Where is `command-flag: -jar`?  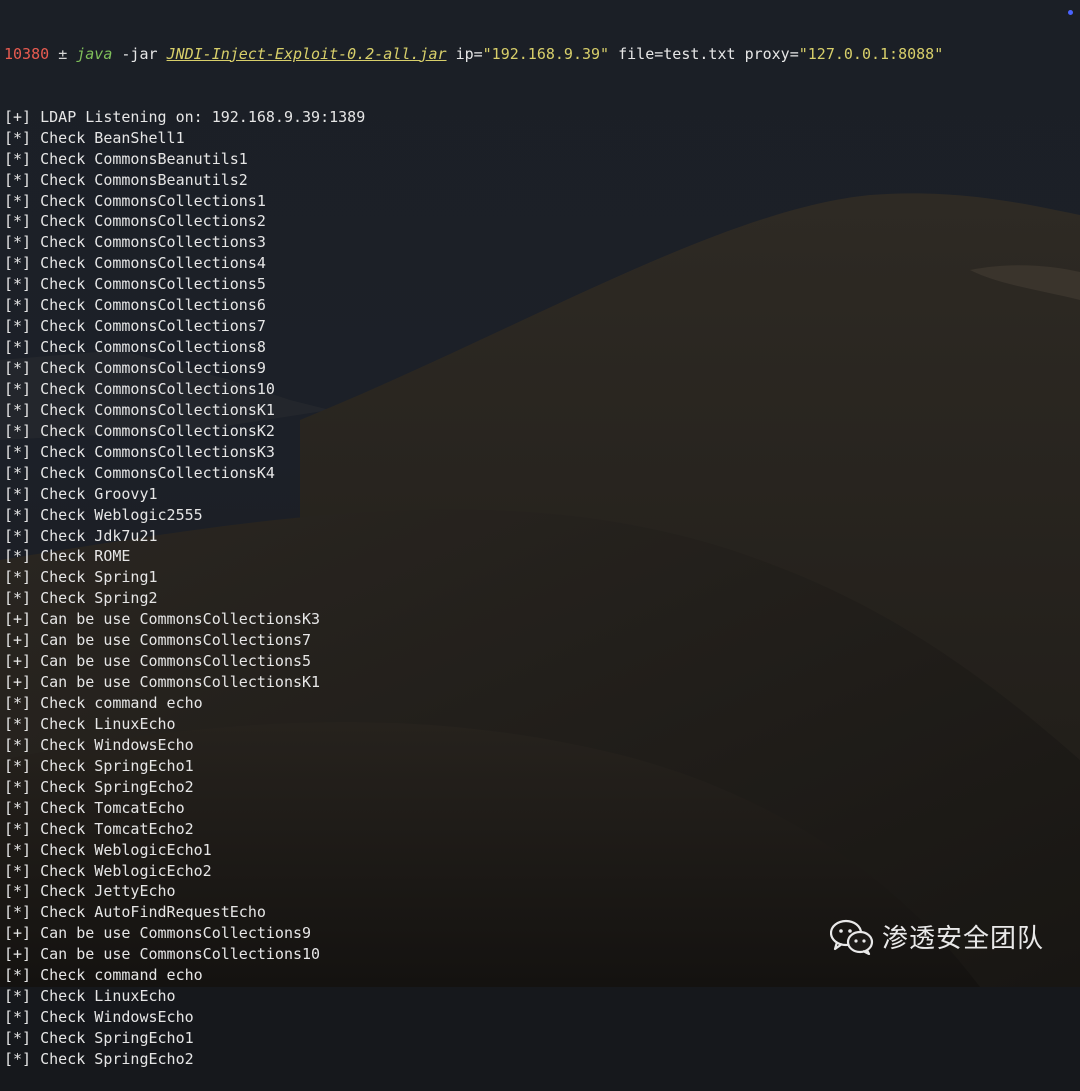 command-flag: -jar is located at coordinates (139, 53).